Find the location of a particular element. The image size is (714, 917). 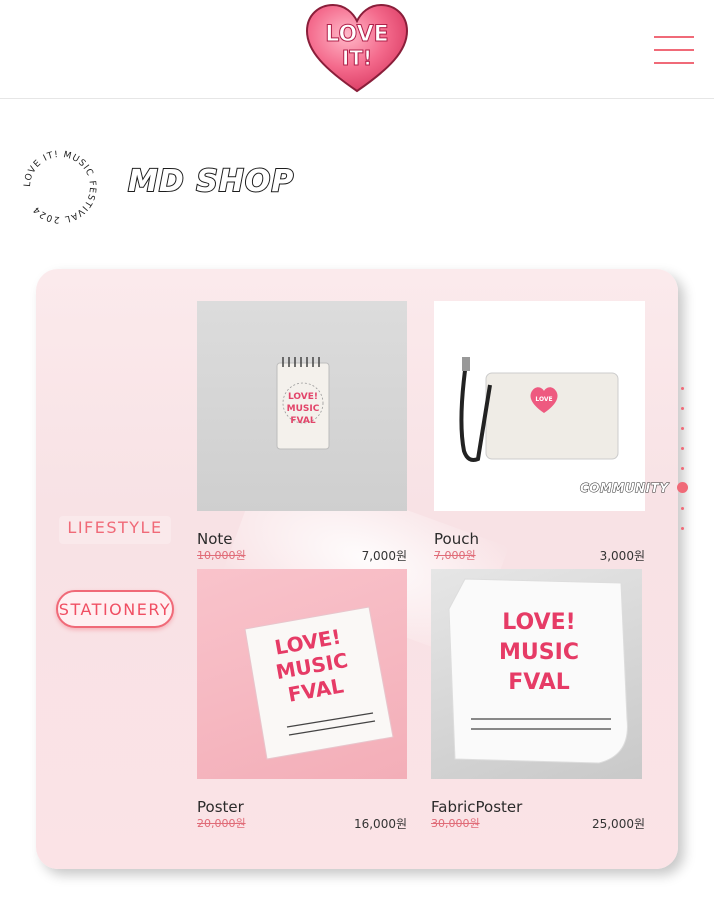

festival-circle-badge: LOVE IT! MUSIC FESTIVAL 2024 is located at coordinates (60, 187).